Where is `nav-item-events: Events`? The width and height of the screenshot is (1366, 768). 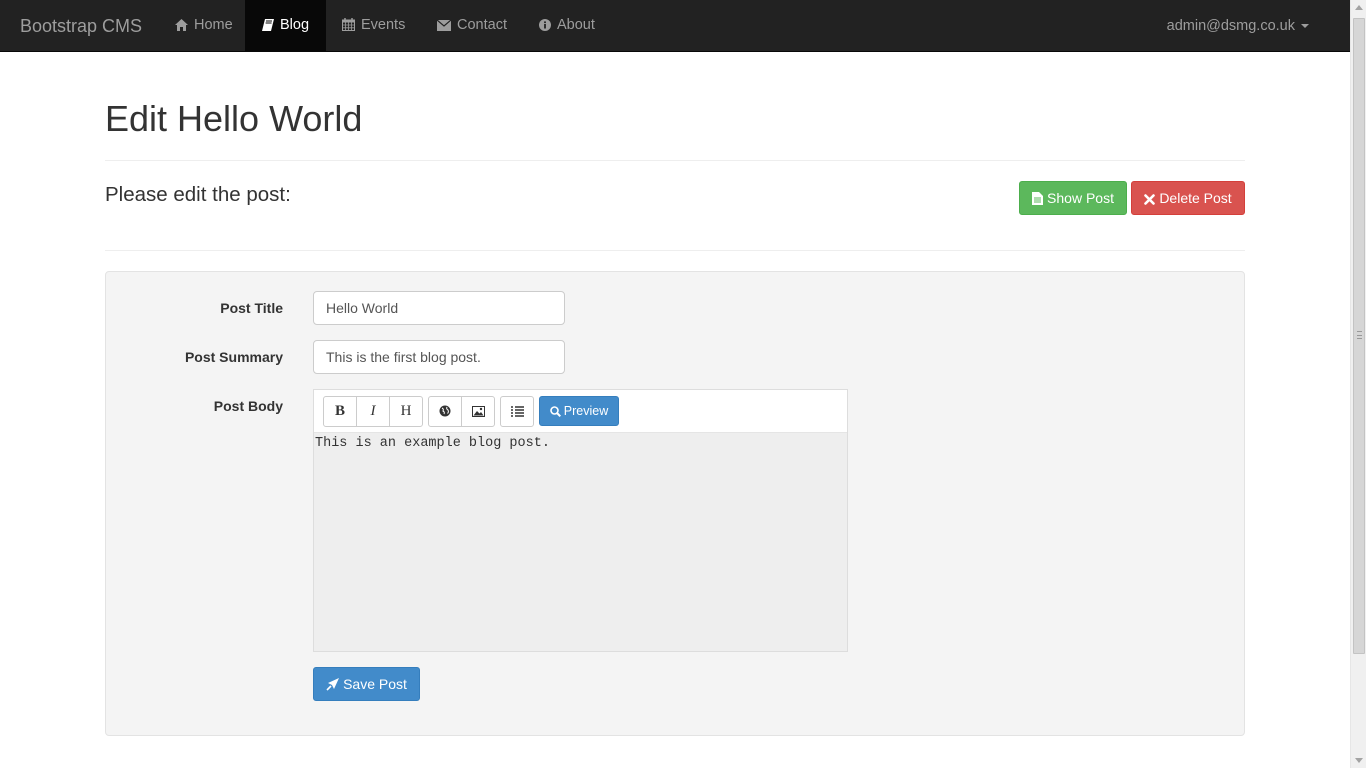
nav-item-events: Events is located at coordinates (373, 25).